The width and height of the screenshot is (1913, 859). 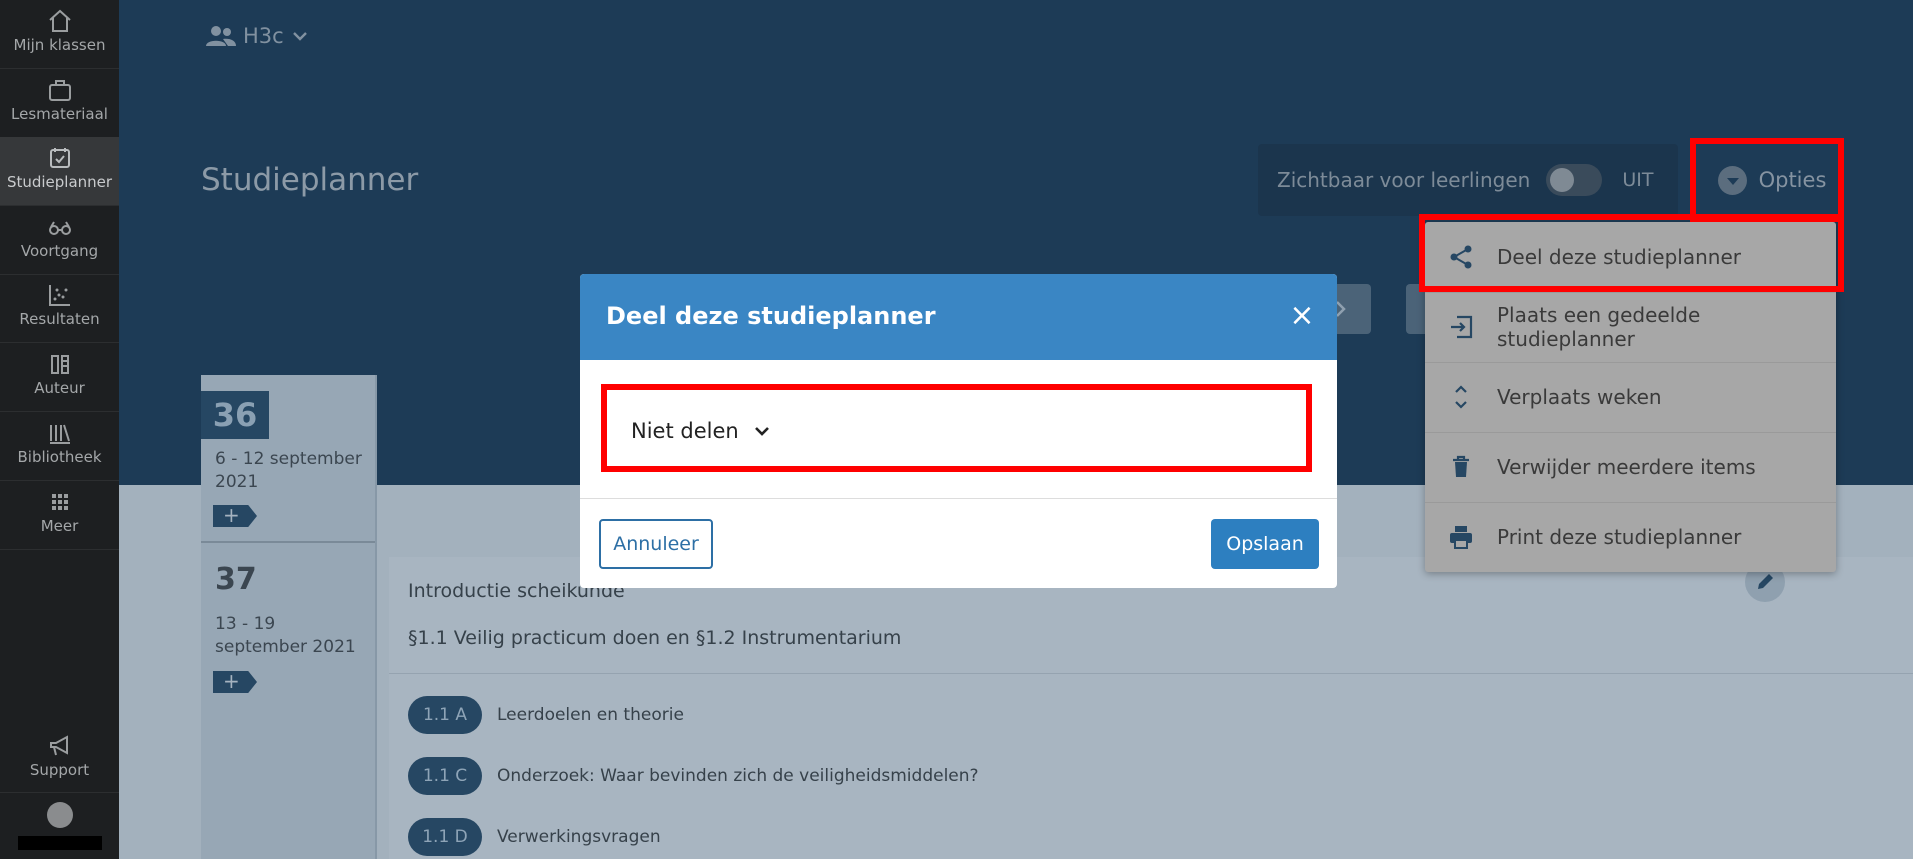 I want to click on week-number: 37, so click(x=236, y=579).